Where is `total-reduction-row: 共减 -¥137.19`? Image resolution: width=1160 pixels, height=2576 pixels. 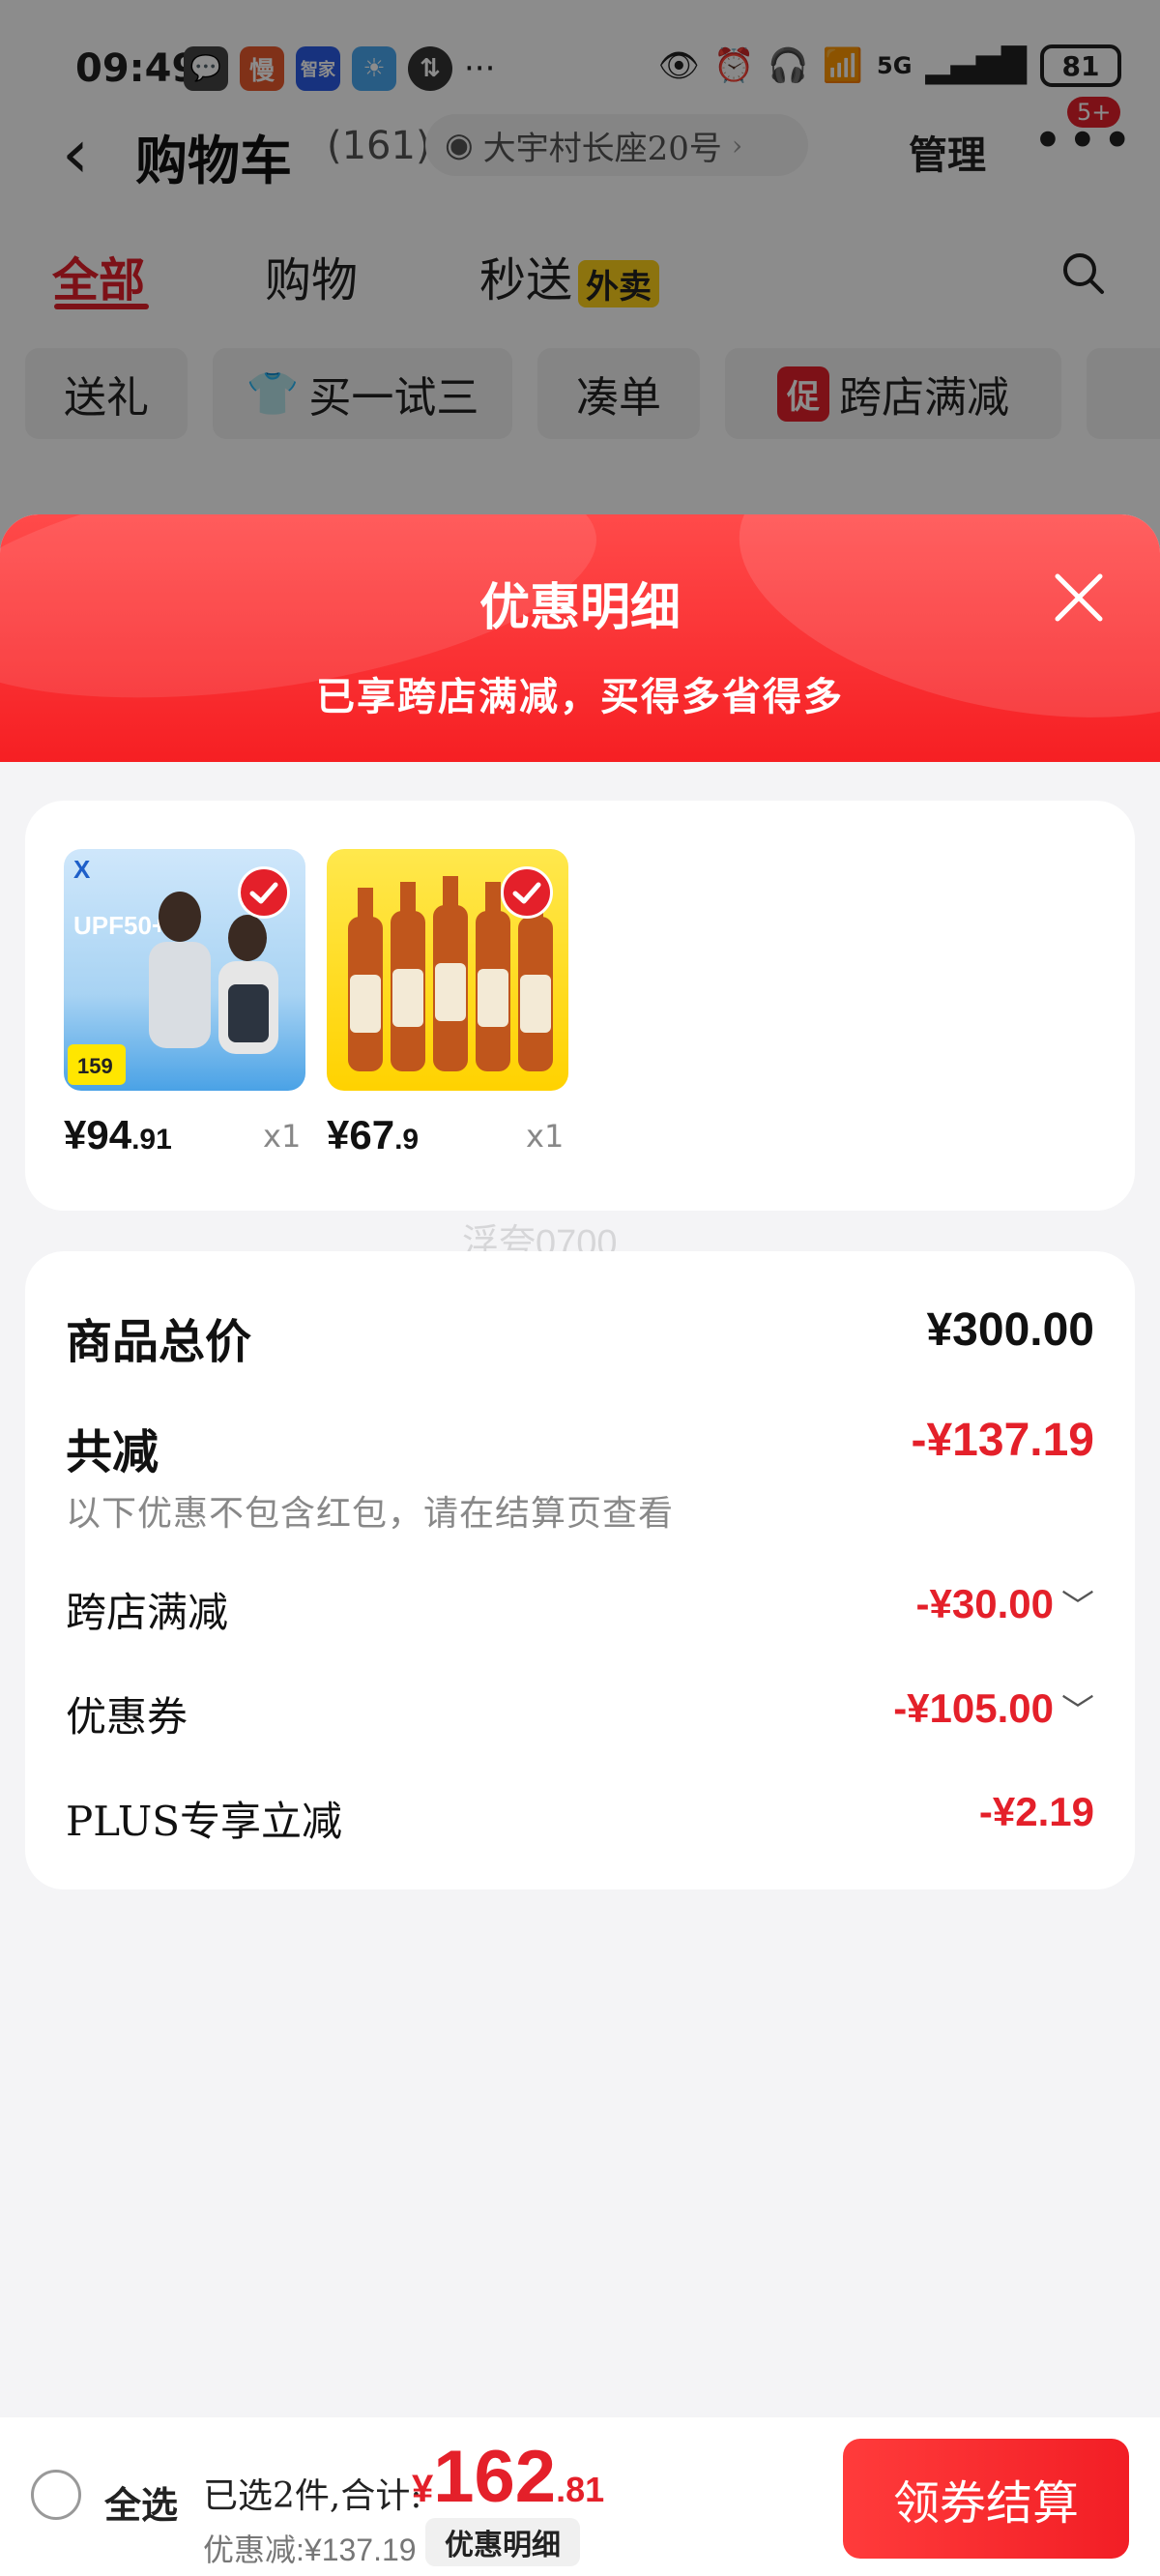 total-reduction-row: 共减 -¥137.19 is located at coordinates (580, 1446).